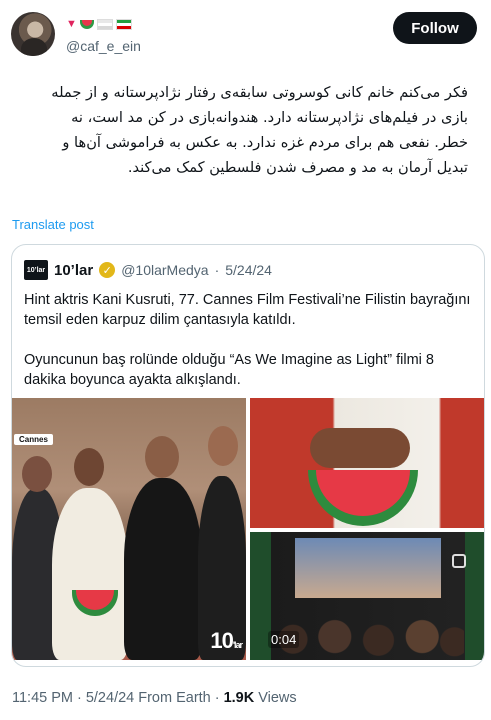 The height and width of the screenshot is (720, 491). What do you see at coordinates (71, 24) in the screenshot?
I see `red-heart-icon: ▼` at bounding box center [71, 24].